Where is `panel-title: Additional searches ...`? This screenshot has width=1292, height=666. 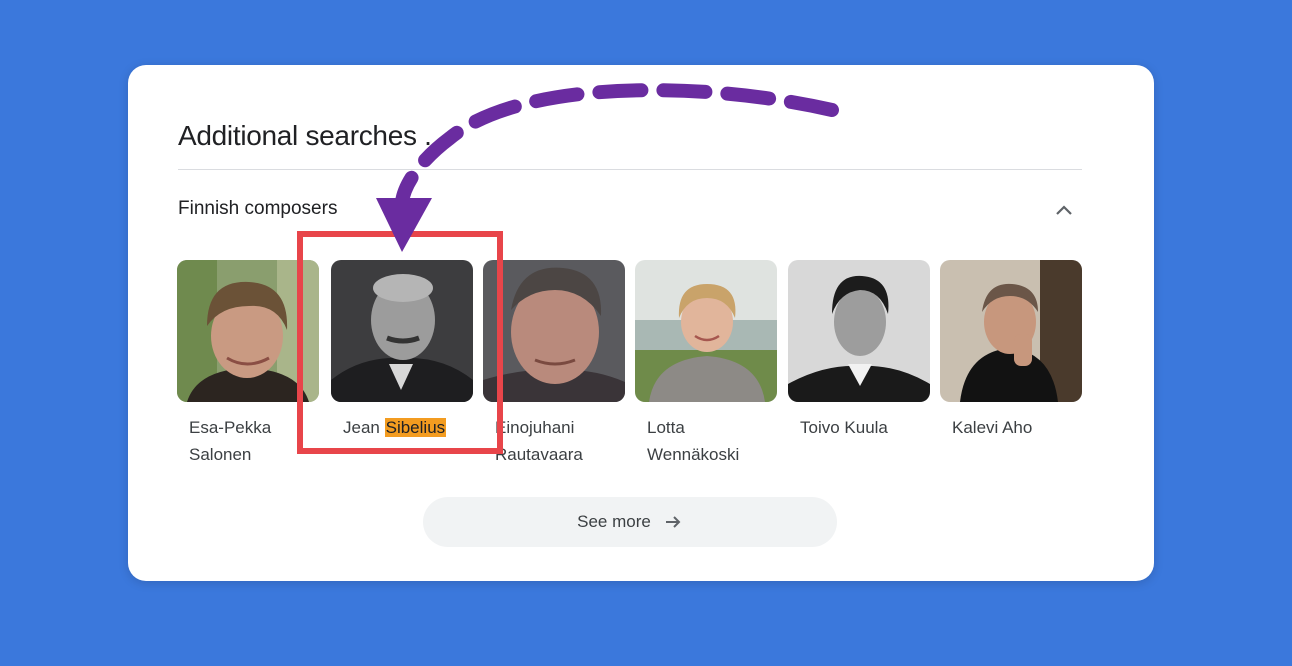 panel-title: Additional searches ... is located at coordinates (312, 135).